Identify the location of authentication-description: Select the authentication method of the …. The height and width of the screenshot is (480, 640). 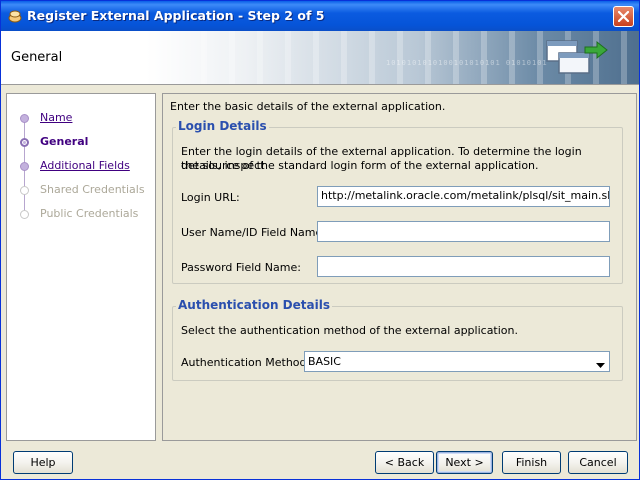
(349, 330).